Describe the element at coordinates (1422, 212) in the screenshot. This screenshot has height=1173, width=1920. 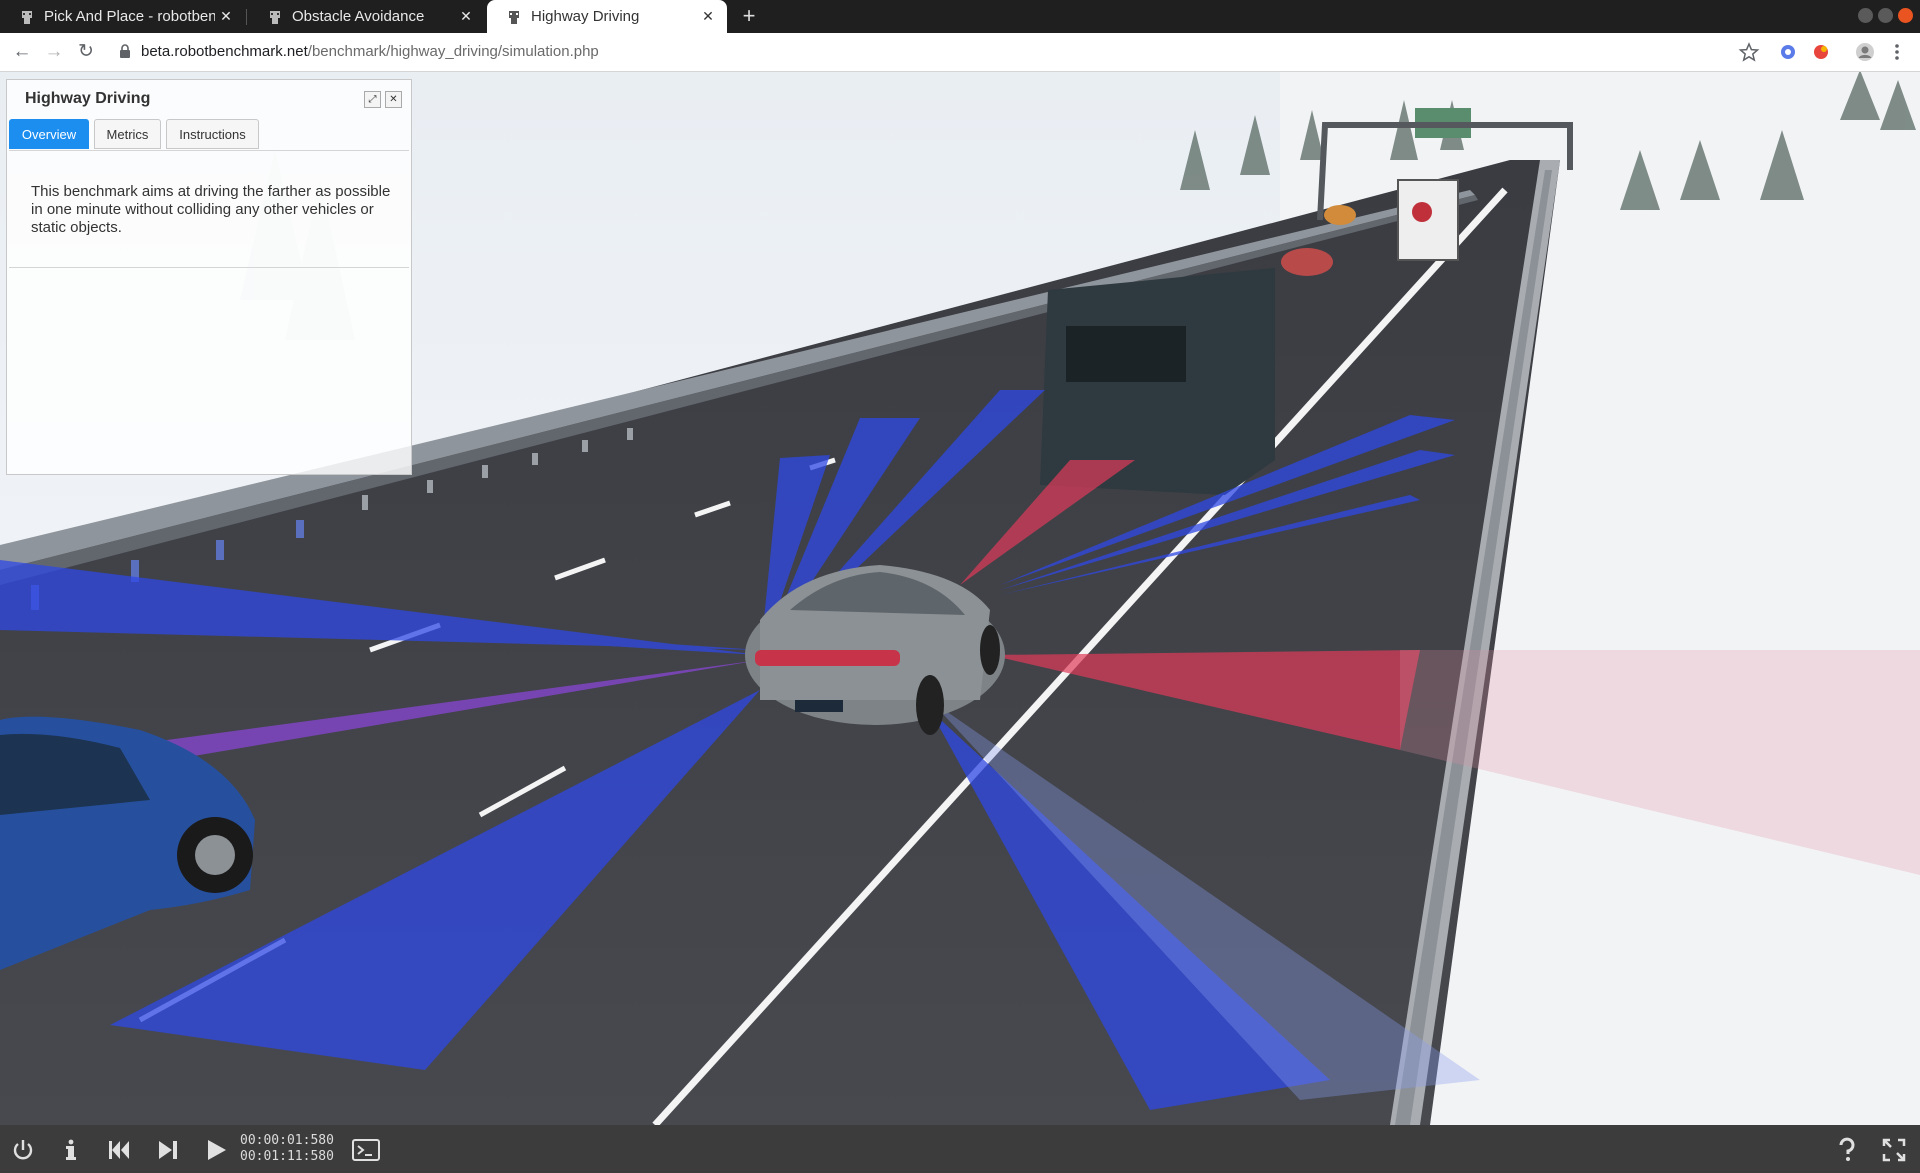
I see `truck-logo` at that location.